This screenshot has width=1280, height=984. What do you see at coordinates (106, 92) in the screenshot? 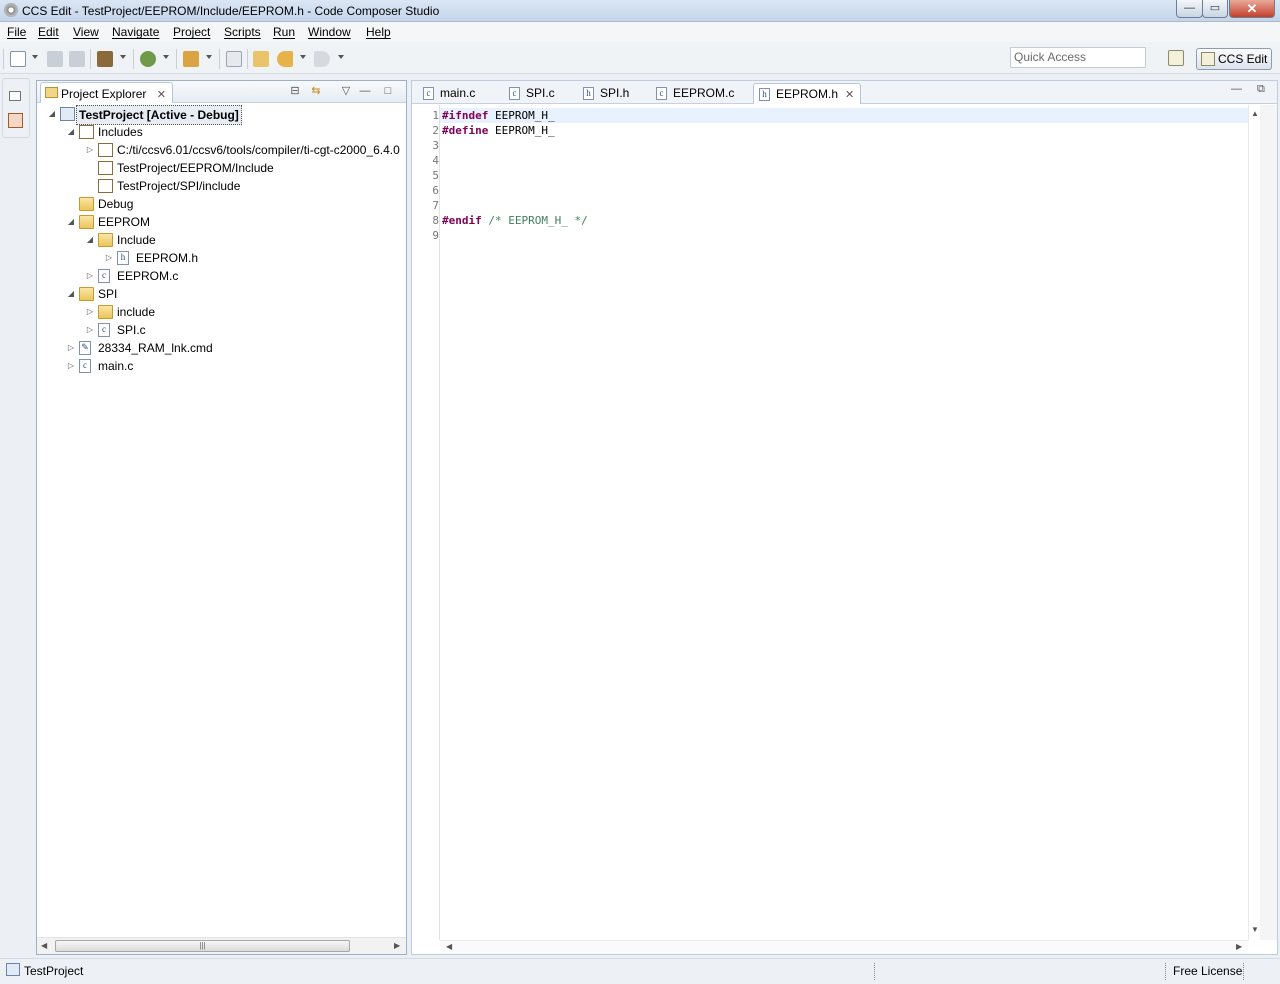
I see `project-explorer-tab: Project Explorer ✕` at bounding box center [106, 92].